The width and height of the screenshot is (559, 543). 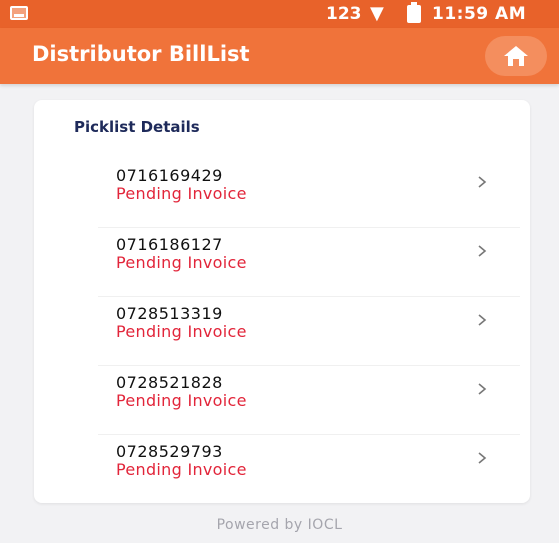 What do you see at coordinates (279, 56) in the screenshot?
I see `app-bar: Distributor BillList` at bounding box center [279, 56].